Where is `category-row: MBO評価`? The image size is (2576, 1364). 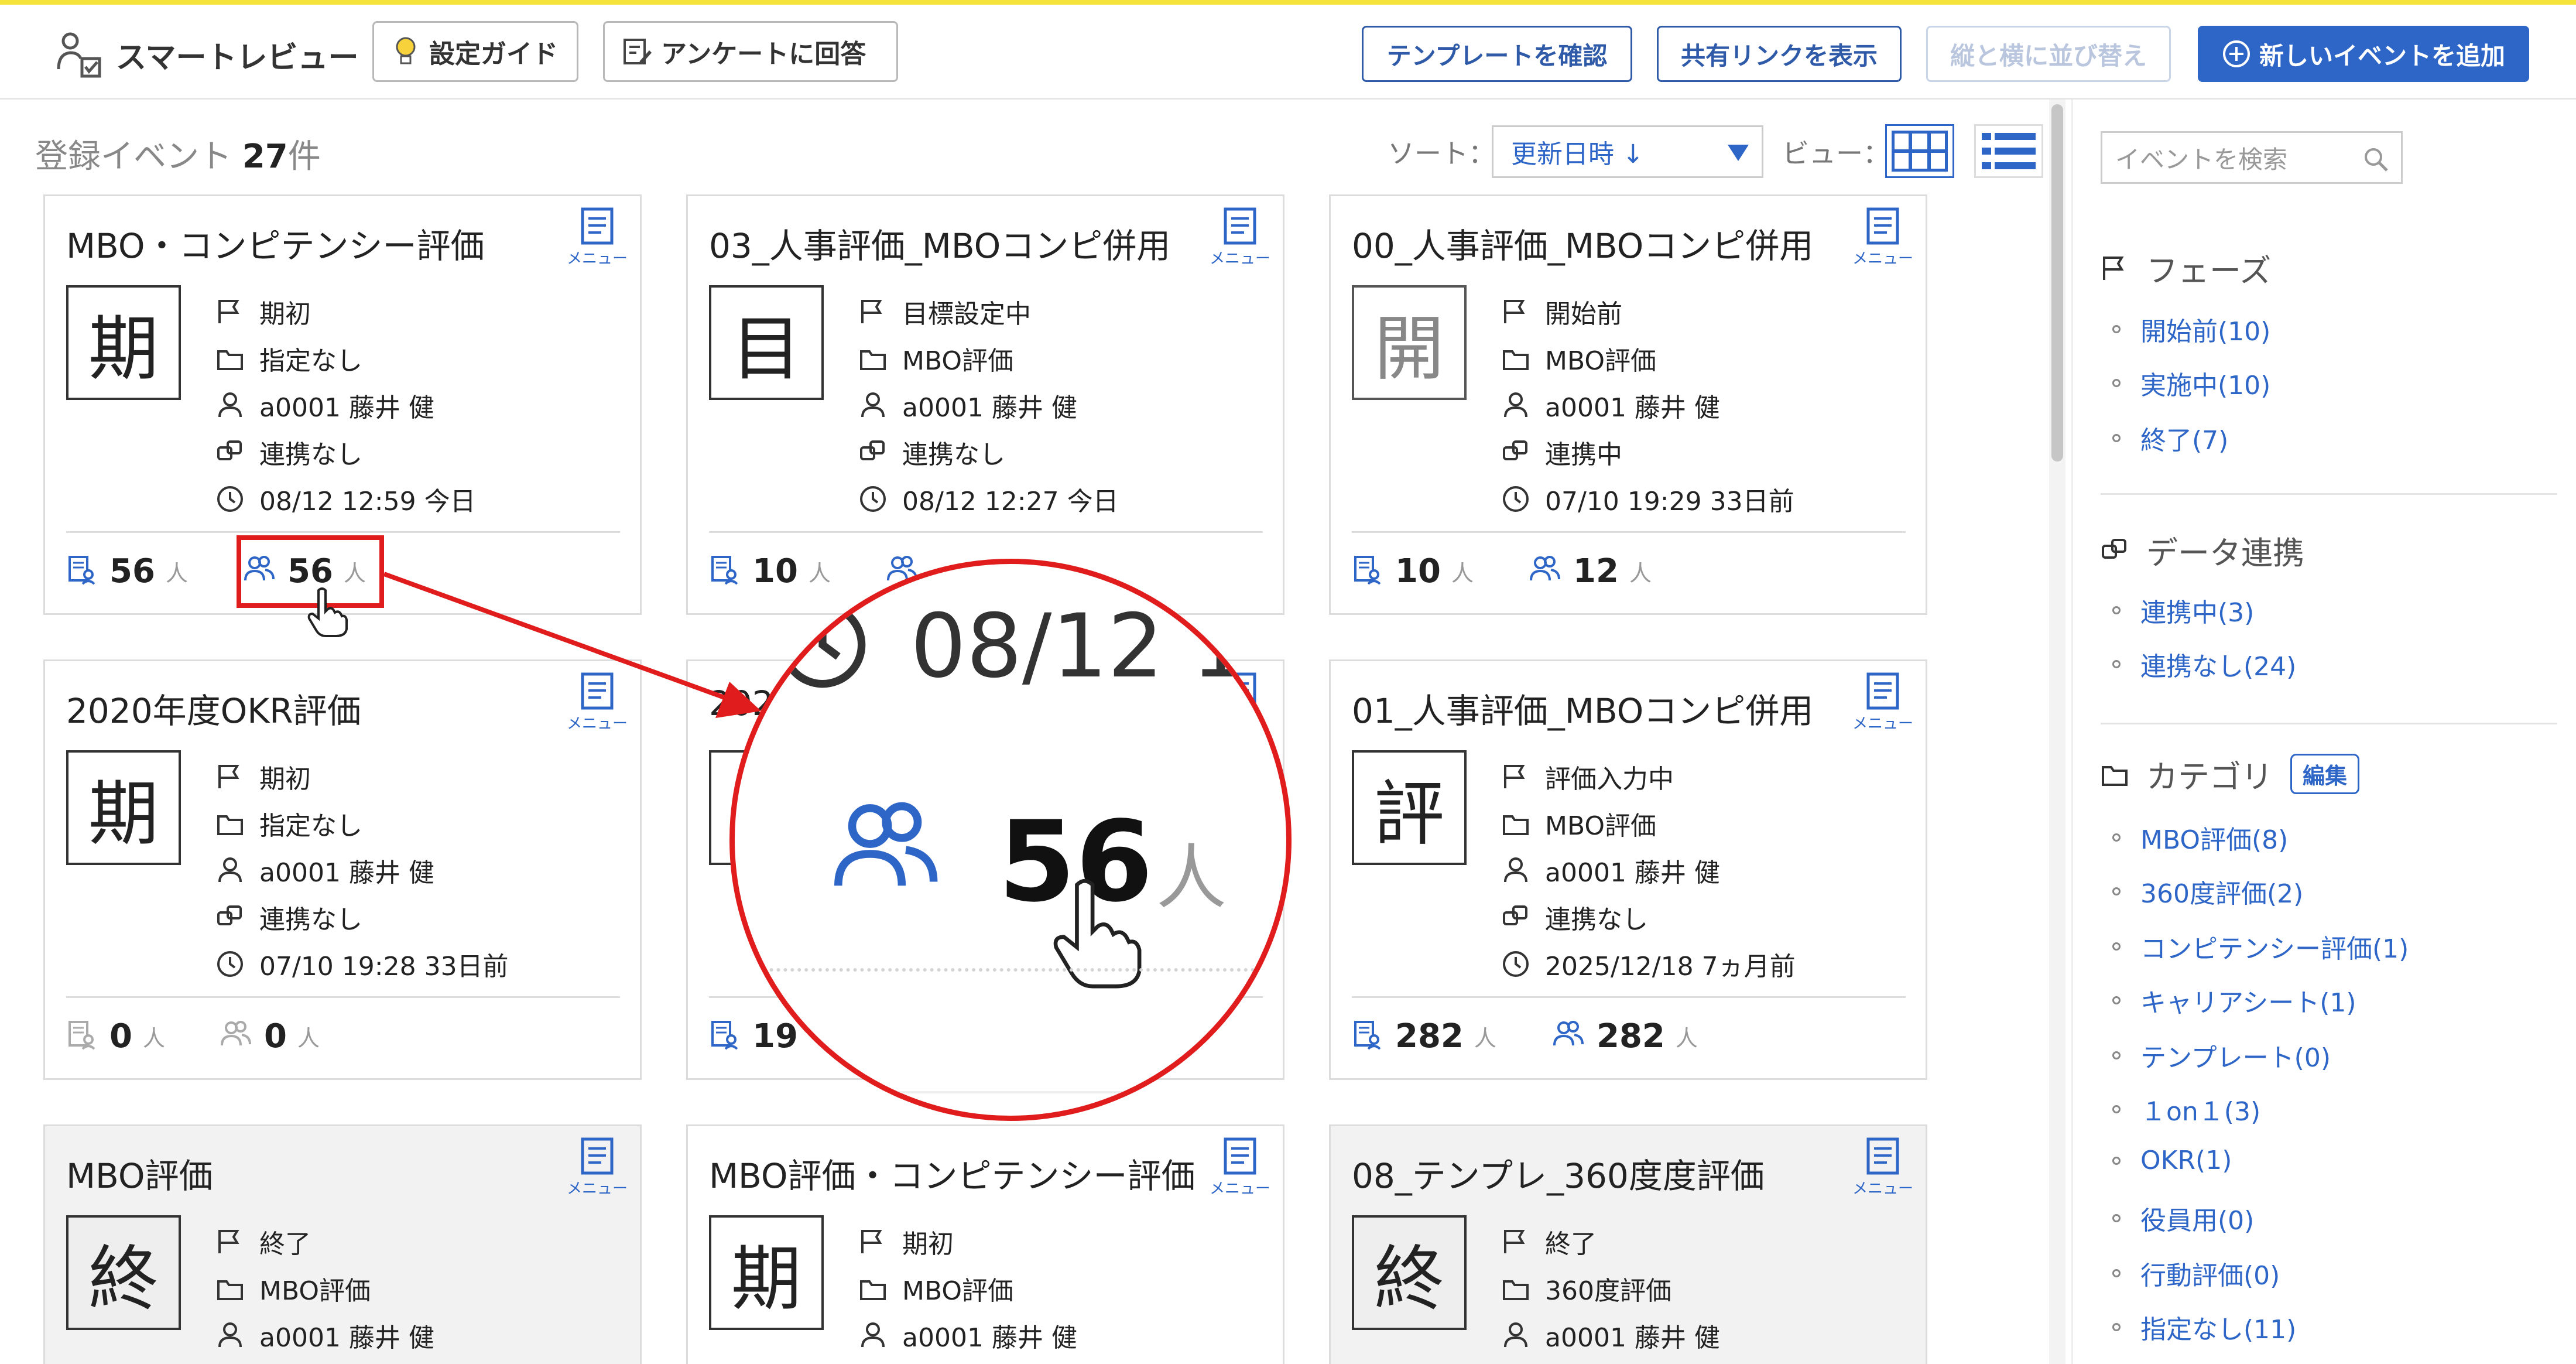 category-row: MBO評価 is located at coordinates (1579, 823).